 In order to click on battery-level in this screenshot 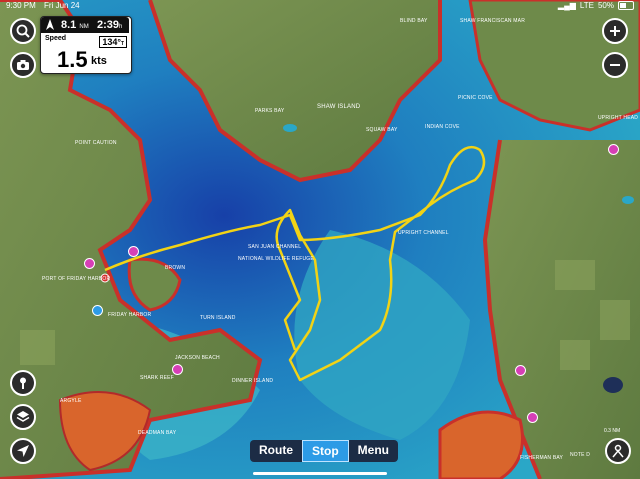, I will do `click(623, 5)`.